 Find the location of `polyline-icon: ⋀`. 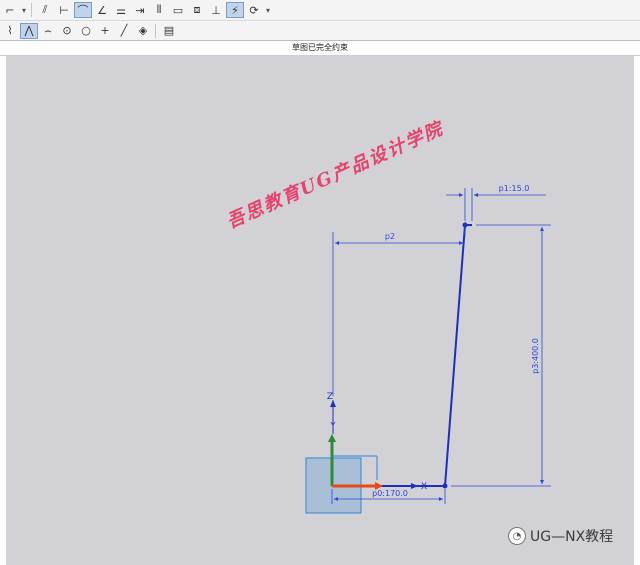

polyline-icon: ⋀ is located at coordinates (29, 30).